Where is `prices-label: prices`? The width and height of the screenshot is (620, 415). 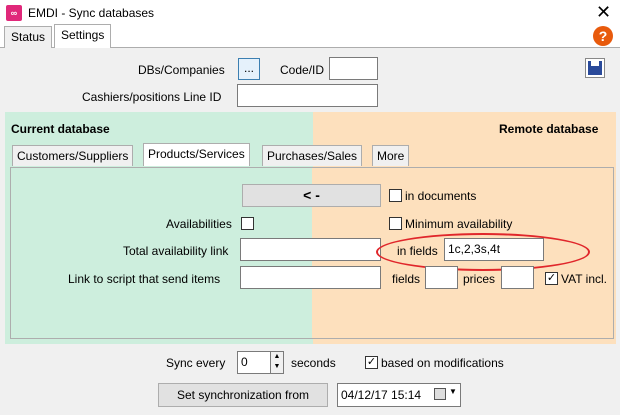
prices-label: prices is located at coordinates (479, 279).